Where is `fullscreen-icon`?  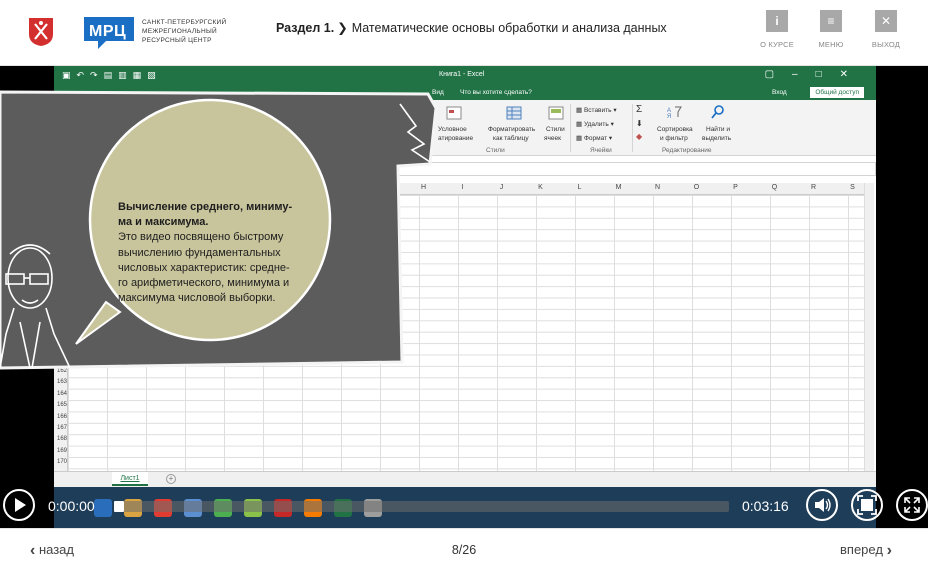
fullscreen-icon is located at coordinates (912, 505).